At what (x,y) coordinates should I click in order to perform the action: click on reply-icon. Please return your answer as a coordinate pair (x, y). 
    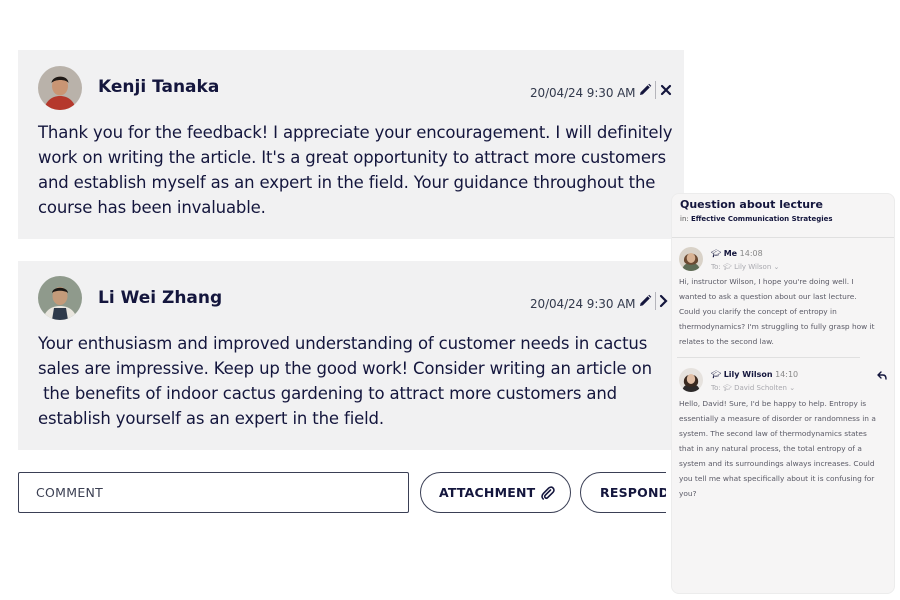
    Looking at the image, I should click on (882, 375).